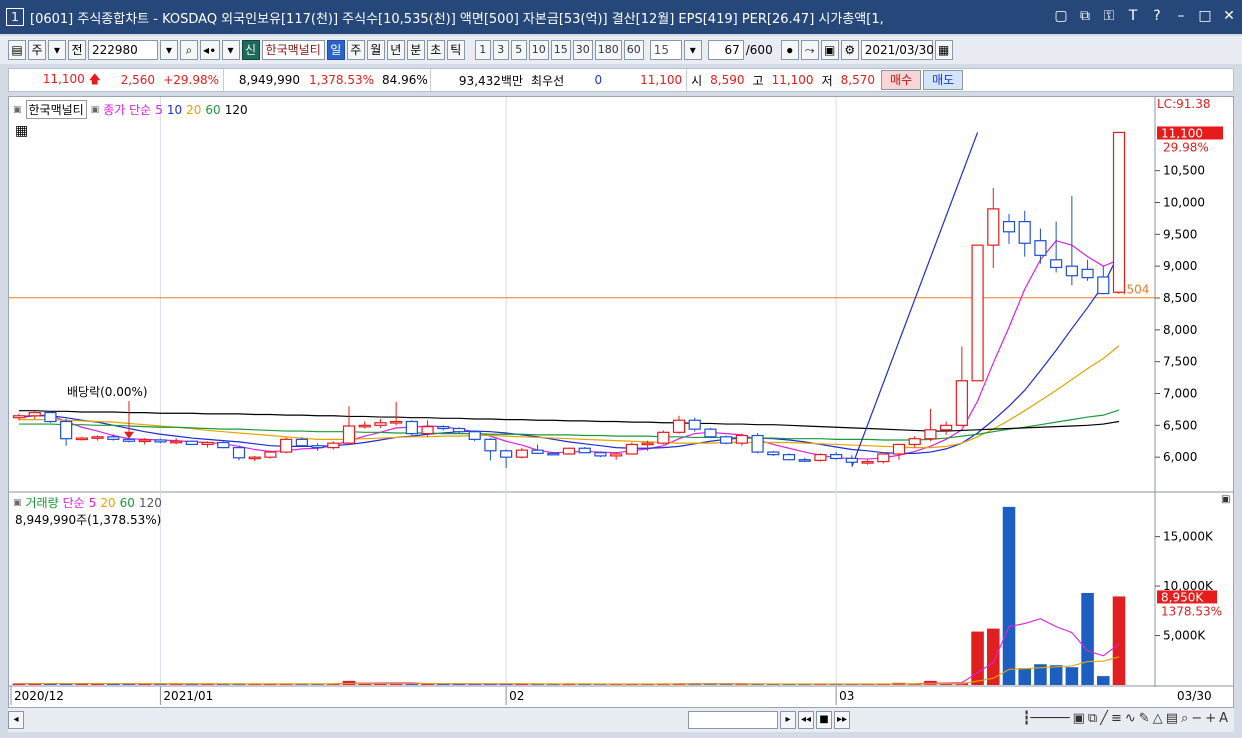 The width and height of the screenshot is (1242, 738). I want to click on interval-input: 15, so click(665, 50).